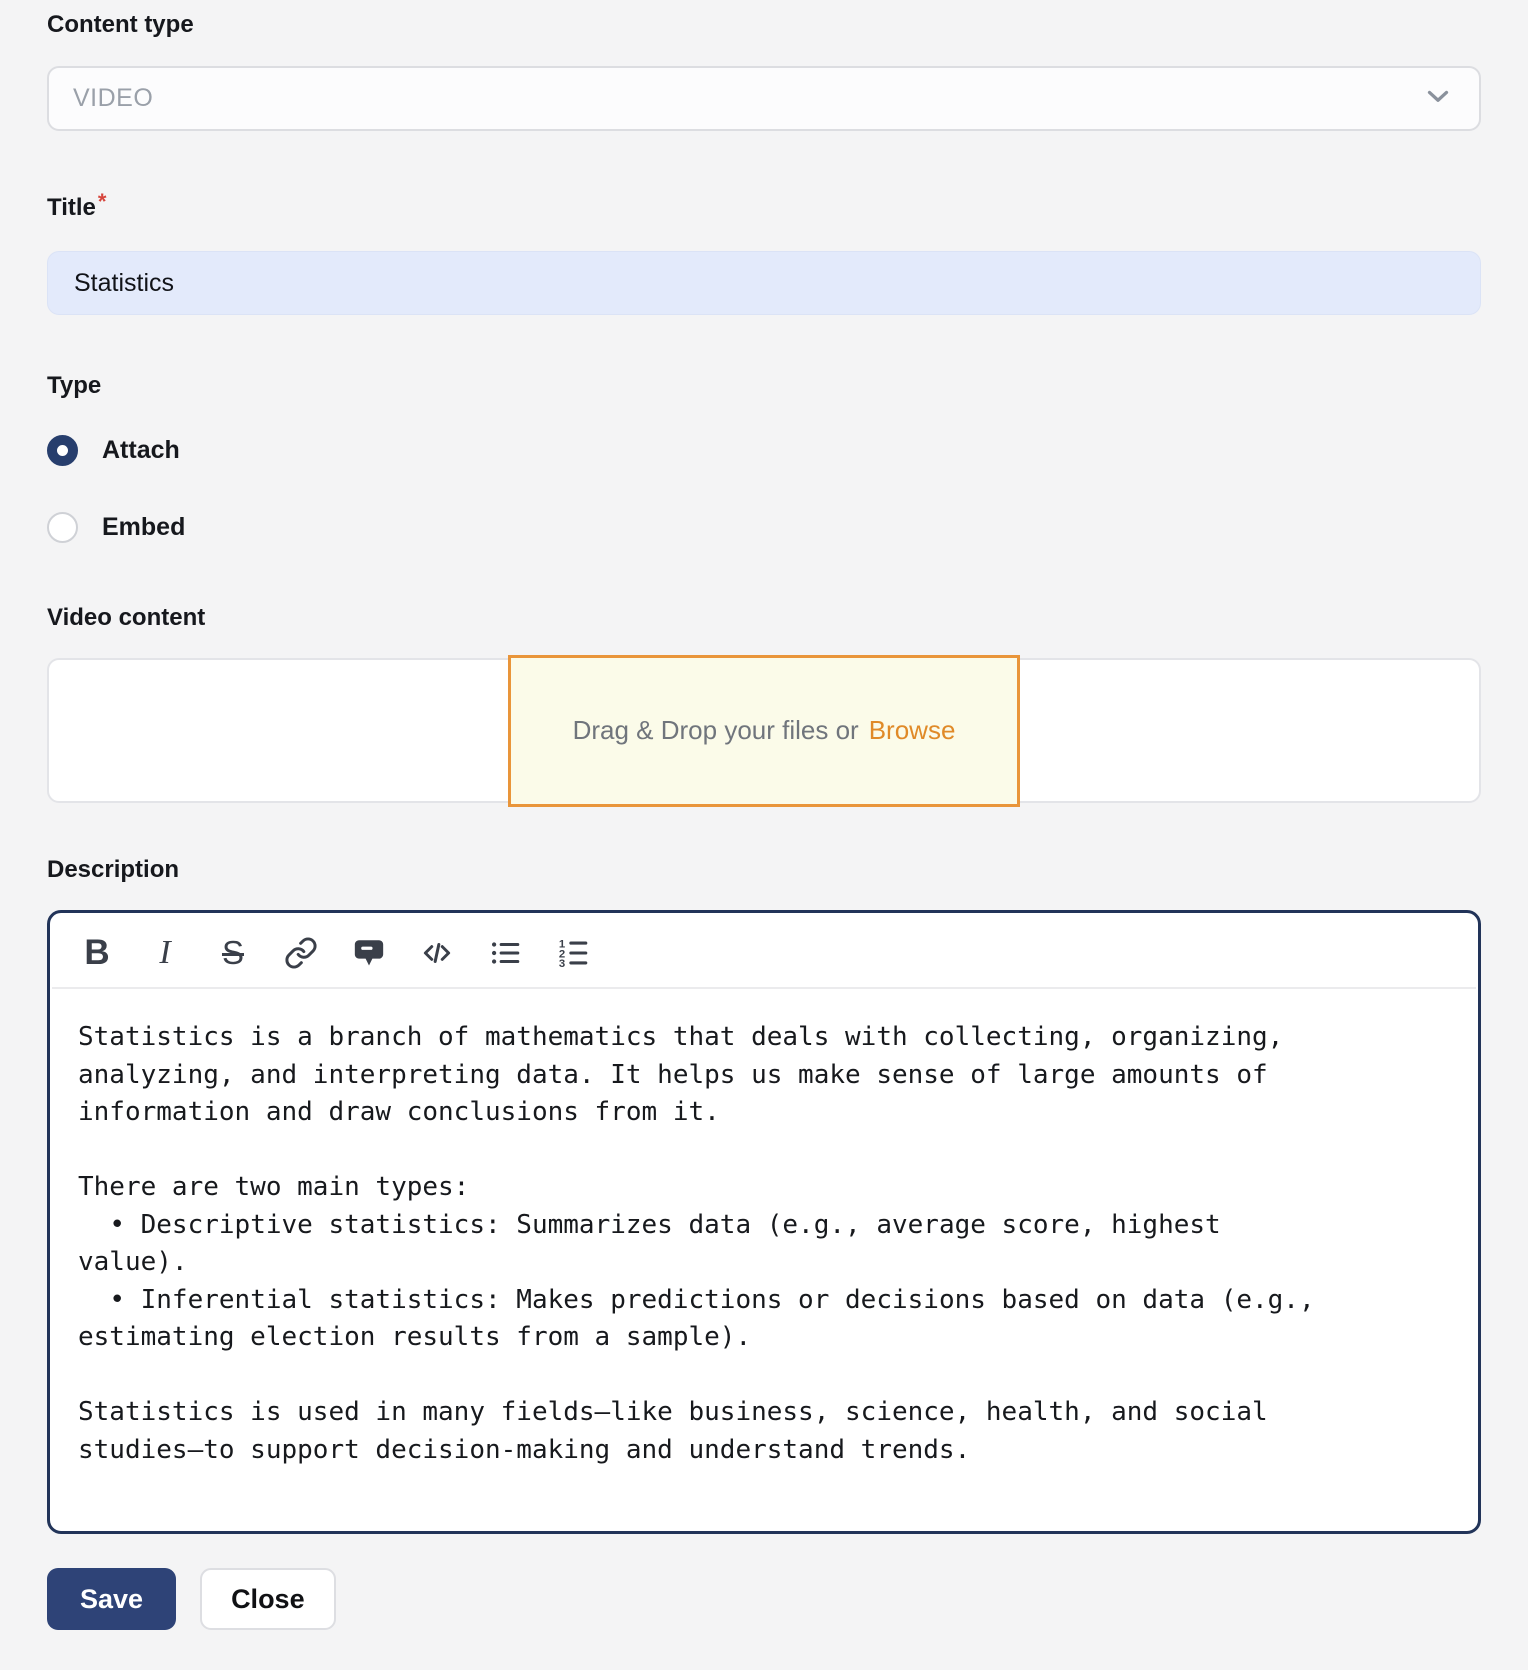  I want to click on bold-icon: B, so click(97, 953).